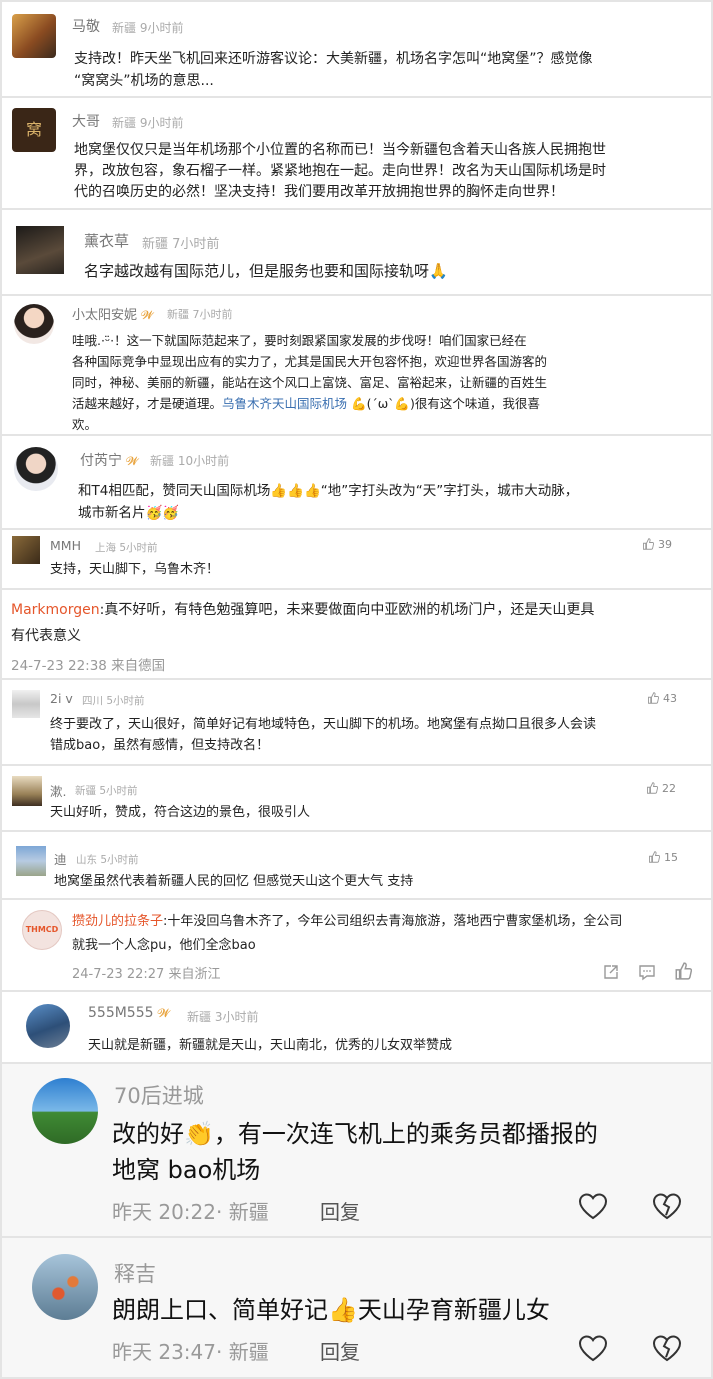 The image size is (713, 1379). I want to click on location: 山东, so click(86, 860).